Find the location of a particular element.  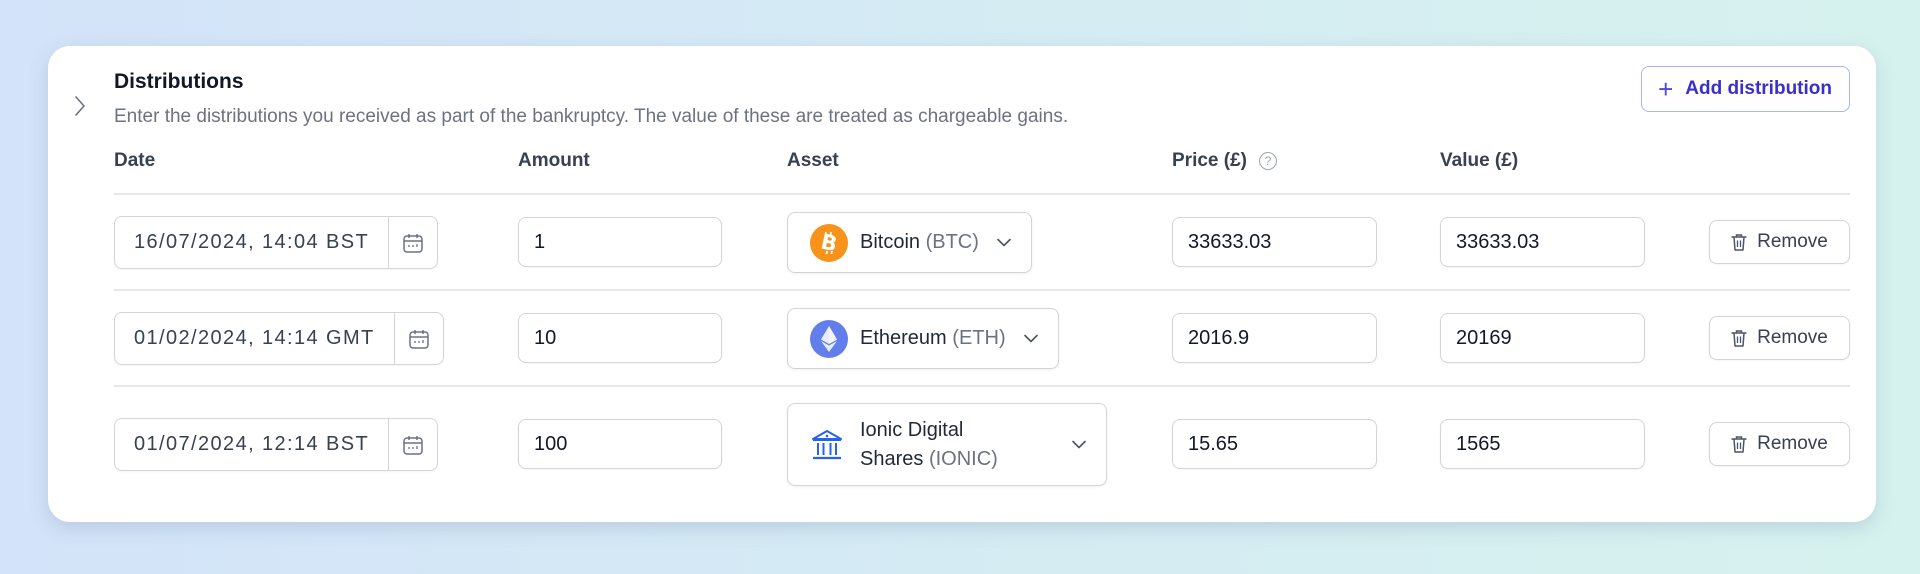

date-input: 01/02/2024, 14:14 GMT is located at coordinates (254, 338).